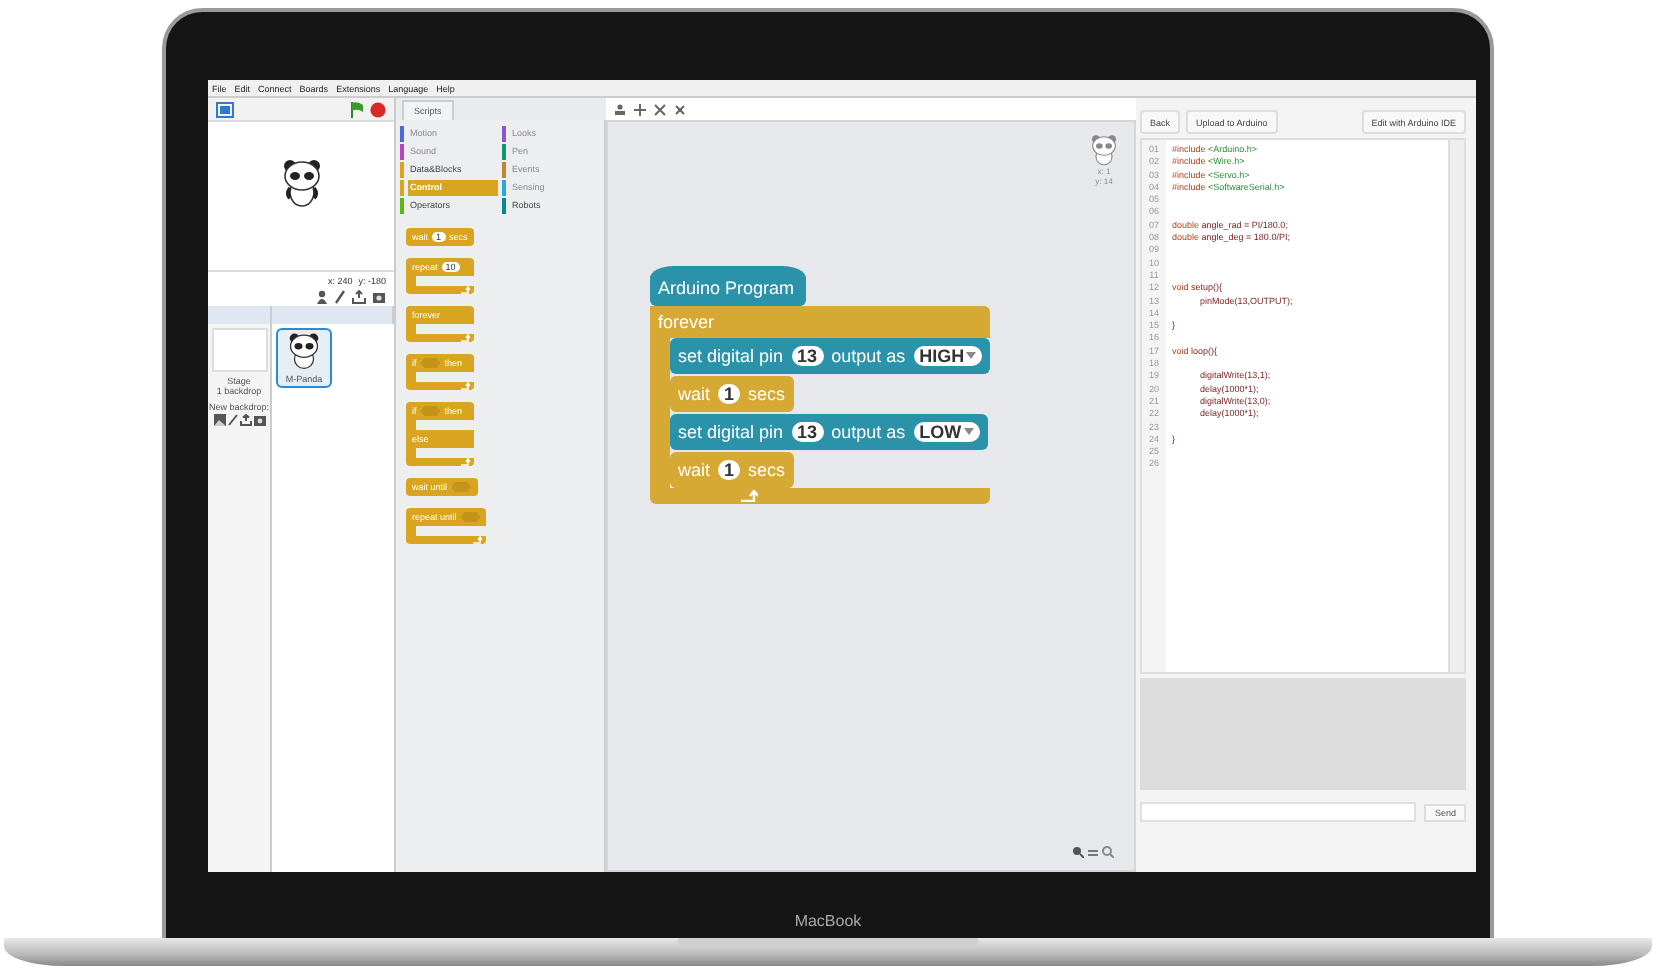 This screenshot has height=980, width=1656. What do you see at coordinates (1278, 812) in the screenshot?
I see `input-field` at bounding box center [1278, 812].